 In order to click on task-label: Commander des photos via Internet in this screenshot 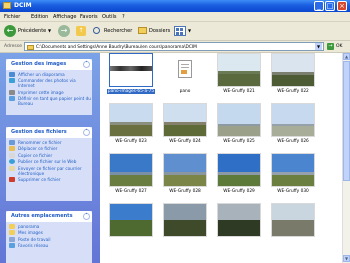, I will do `click(47, 83)`.